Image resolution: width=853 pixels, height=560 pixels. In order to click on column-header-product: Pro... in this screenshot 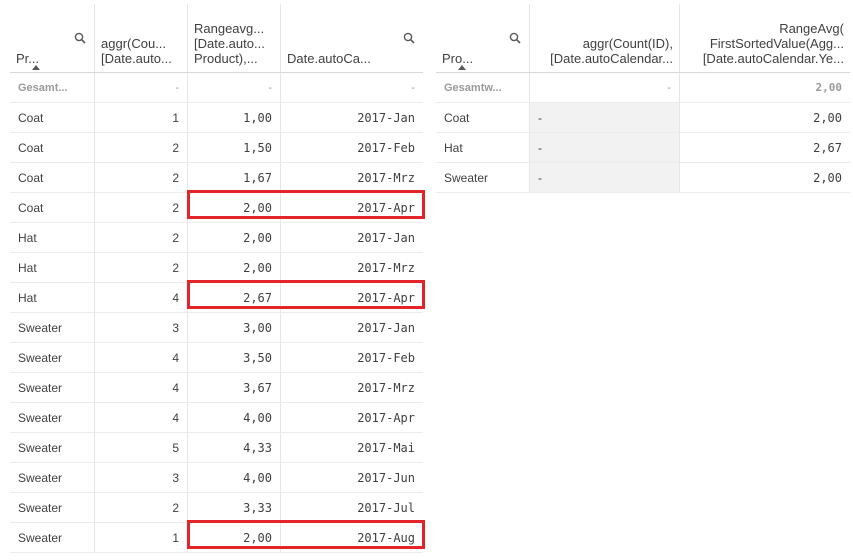, I will do `click(483, 38)`.